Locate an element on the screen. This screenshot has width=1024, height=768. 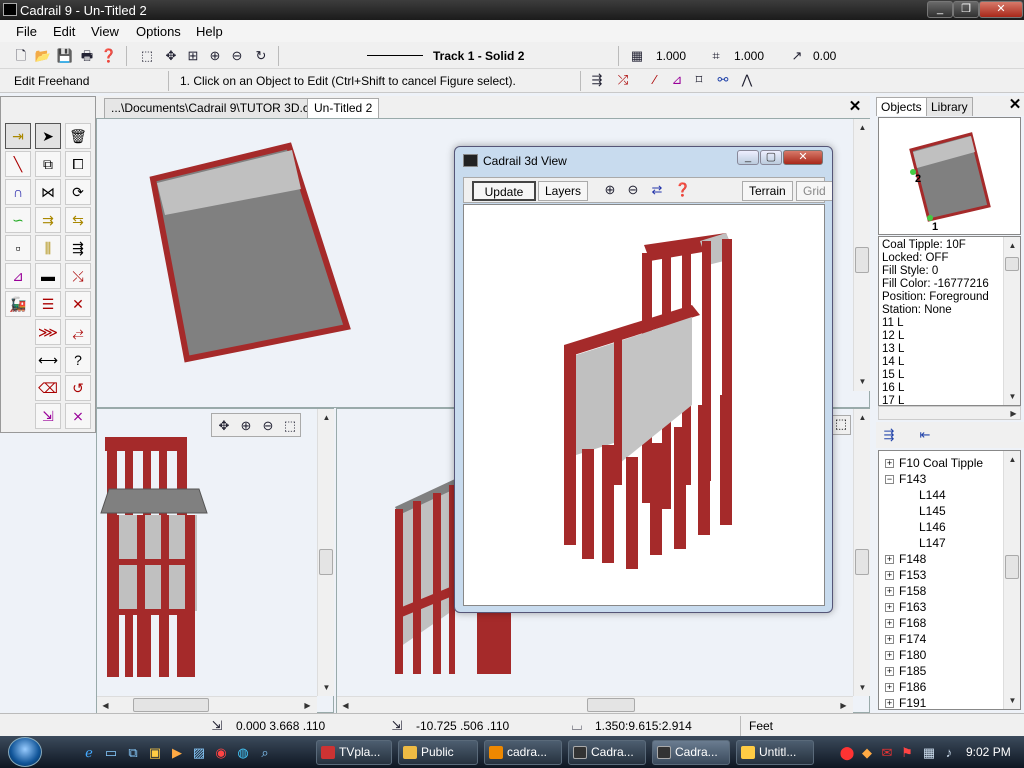
tree-item: F168 is located at coordinates (912, 623).